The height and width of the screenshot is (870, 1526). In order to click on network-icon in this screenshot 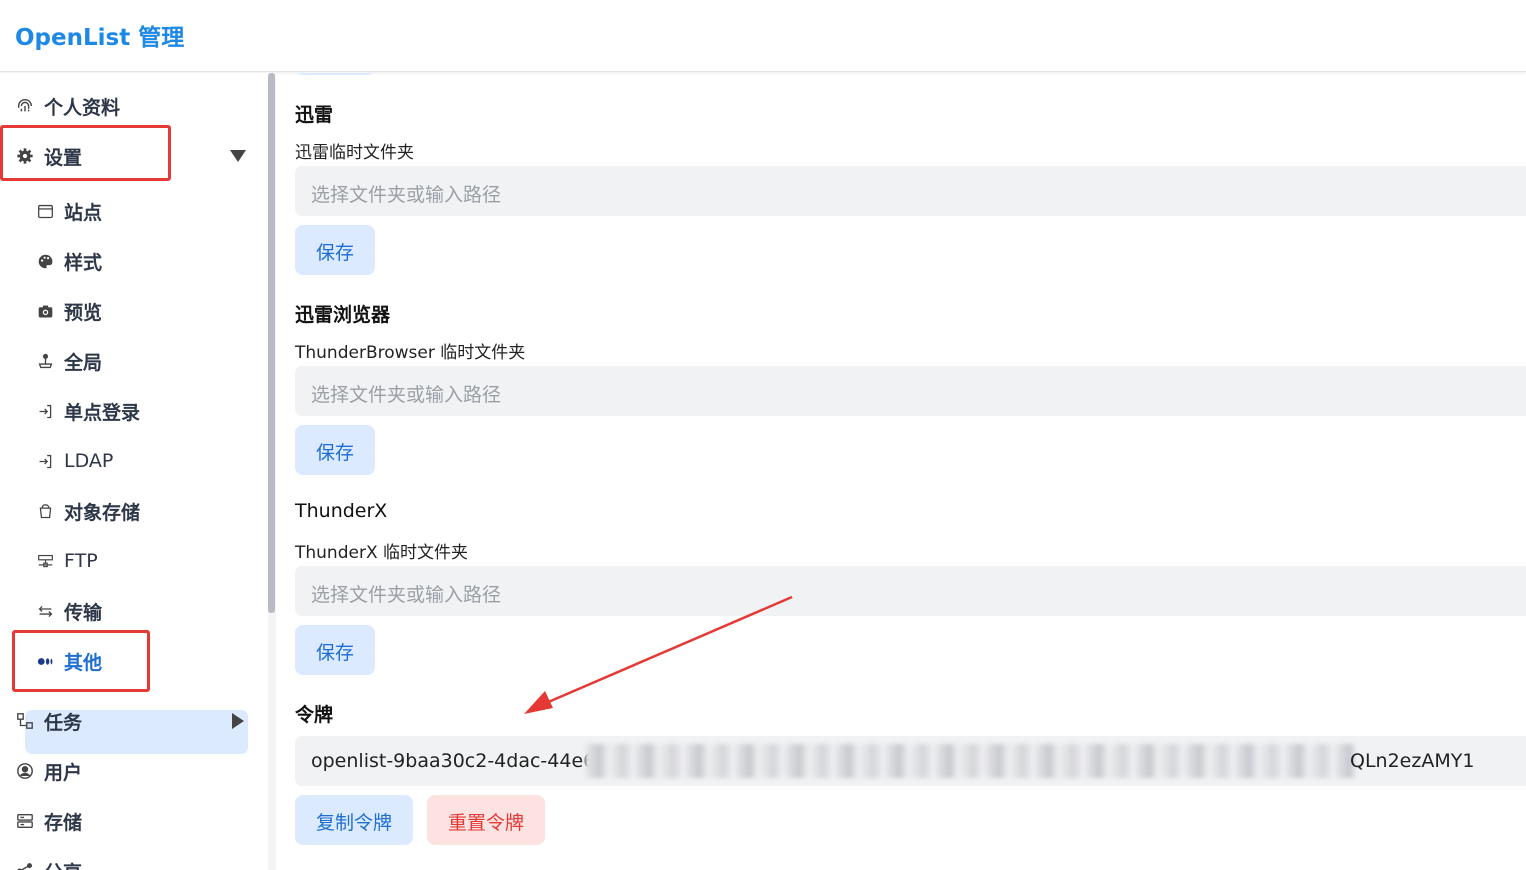, I will do `click(45, 561)`.